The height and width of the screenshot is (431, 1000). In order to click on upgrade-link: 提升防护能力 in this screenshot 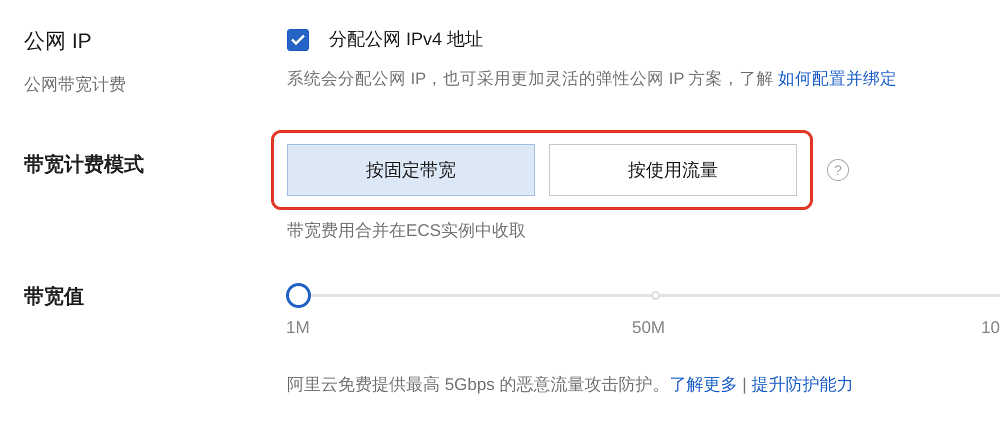, I will do `click(802, 384)`.